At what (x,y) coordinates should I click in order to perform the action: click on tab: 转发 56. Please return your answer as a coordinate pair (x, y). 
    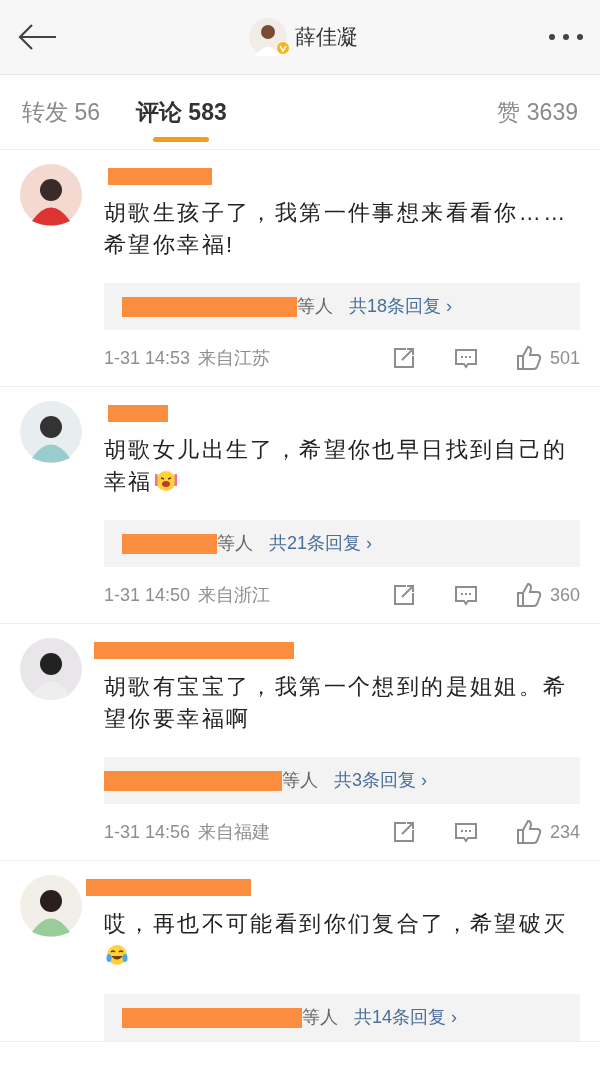
    Looking at the image, I should click on (61, 112).